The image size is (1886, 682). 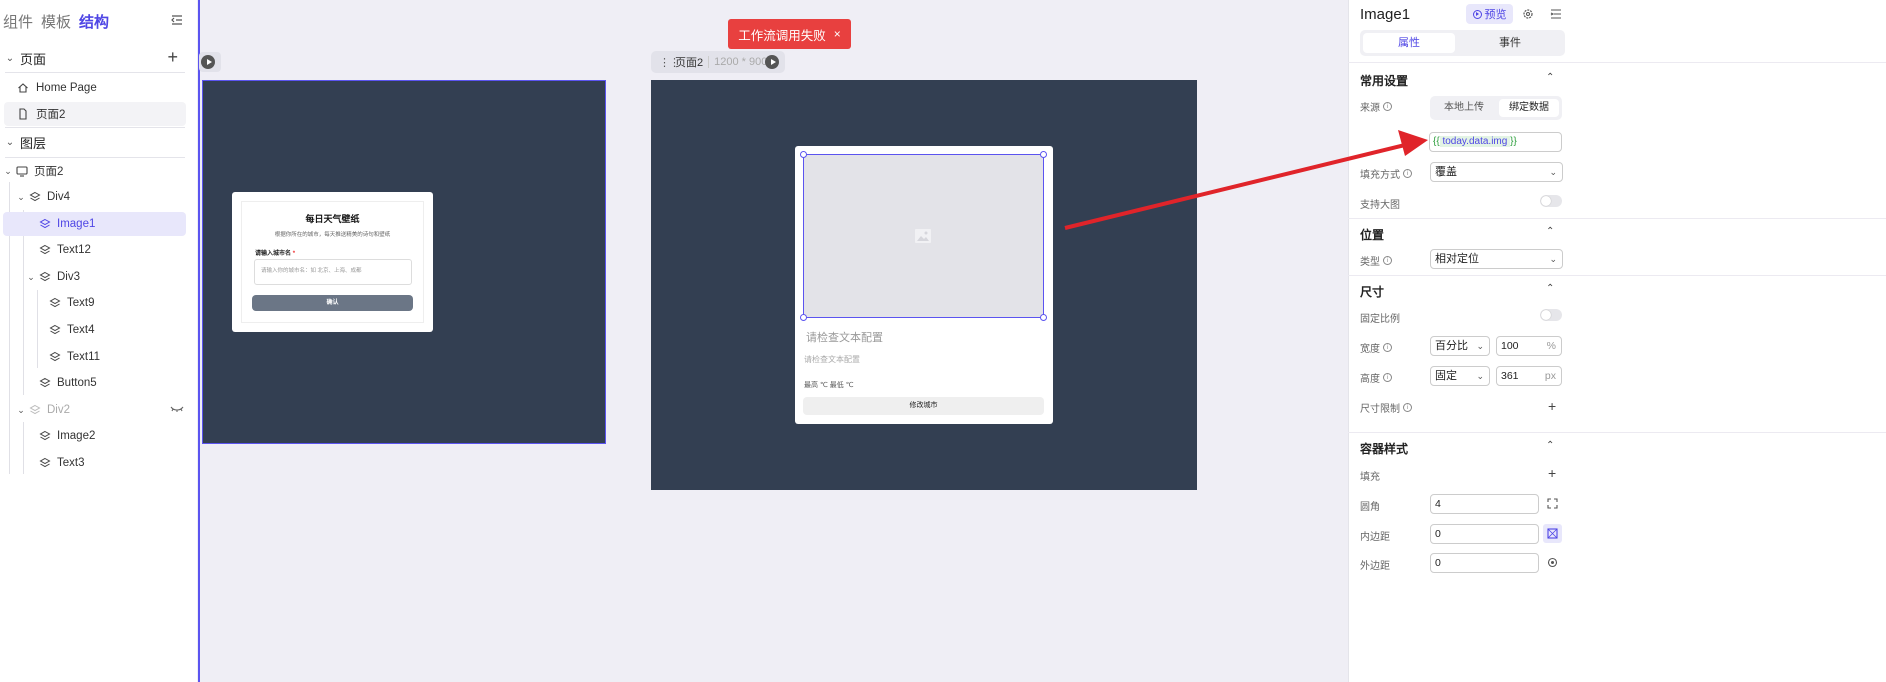 I want to click on image-placeholder-icon, so click(x=923, y=236).